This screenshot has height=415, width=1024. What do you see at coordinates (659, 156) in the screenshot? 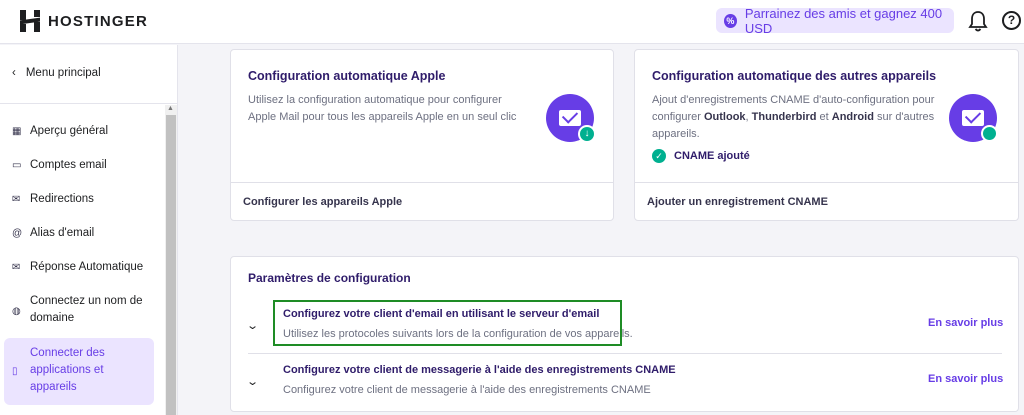
I see `check-circle-icon: ✓` at bounding box center [659, 156].